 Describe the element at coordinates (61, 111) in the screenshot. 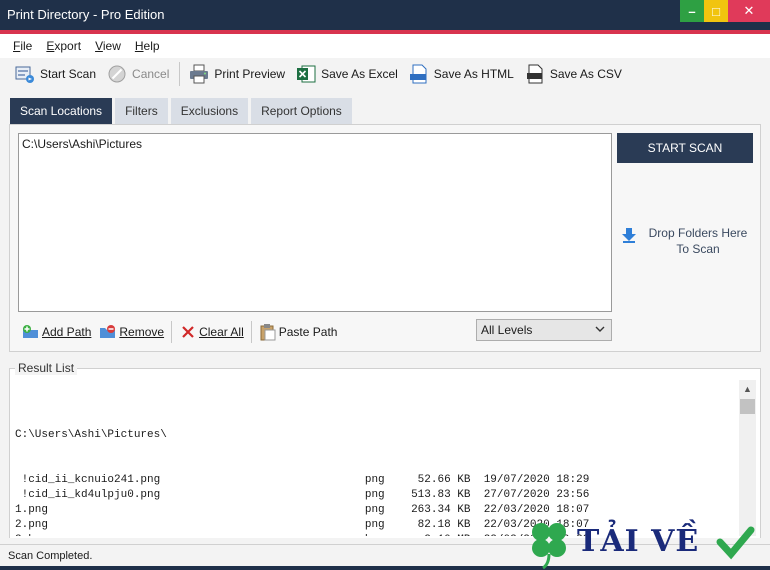

I see `tab-scan-locations: Scan Locations` at that location.